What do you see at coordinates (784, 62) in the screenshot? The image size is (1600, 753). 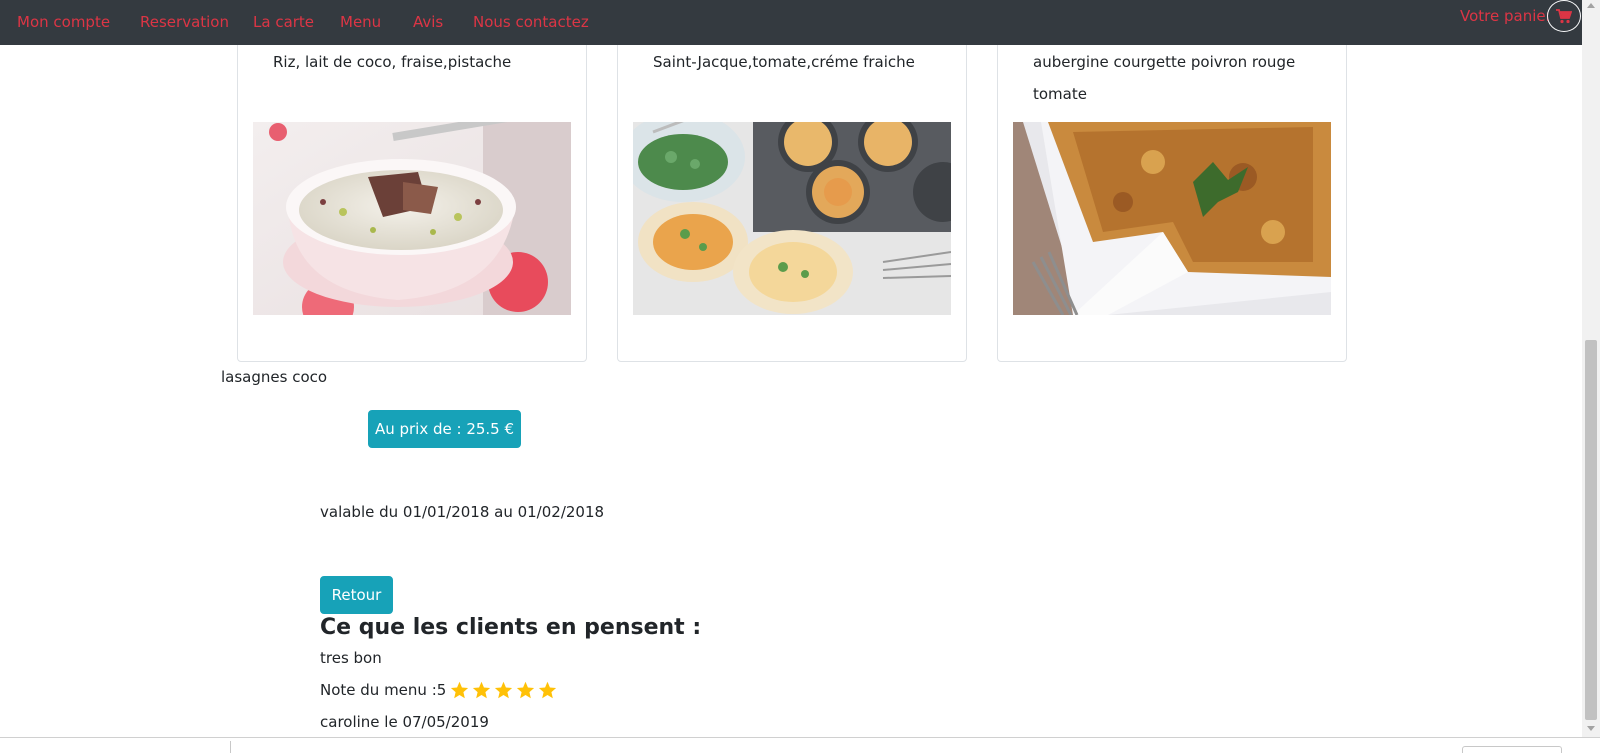 I see `card-ingredients: Saint-Jacque,tomate,créme fraiche` at bounding box center [784, 62].